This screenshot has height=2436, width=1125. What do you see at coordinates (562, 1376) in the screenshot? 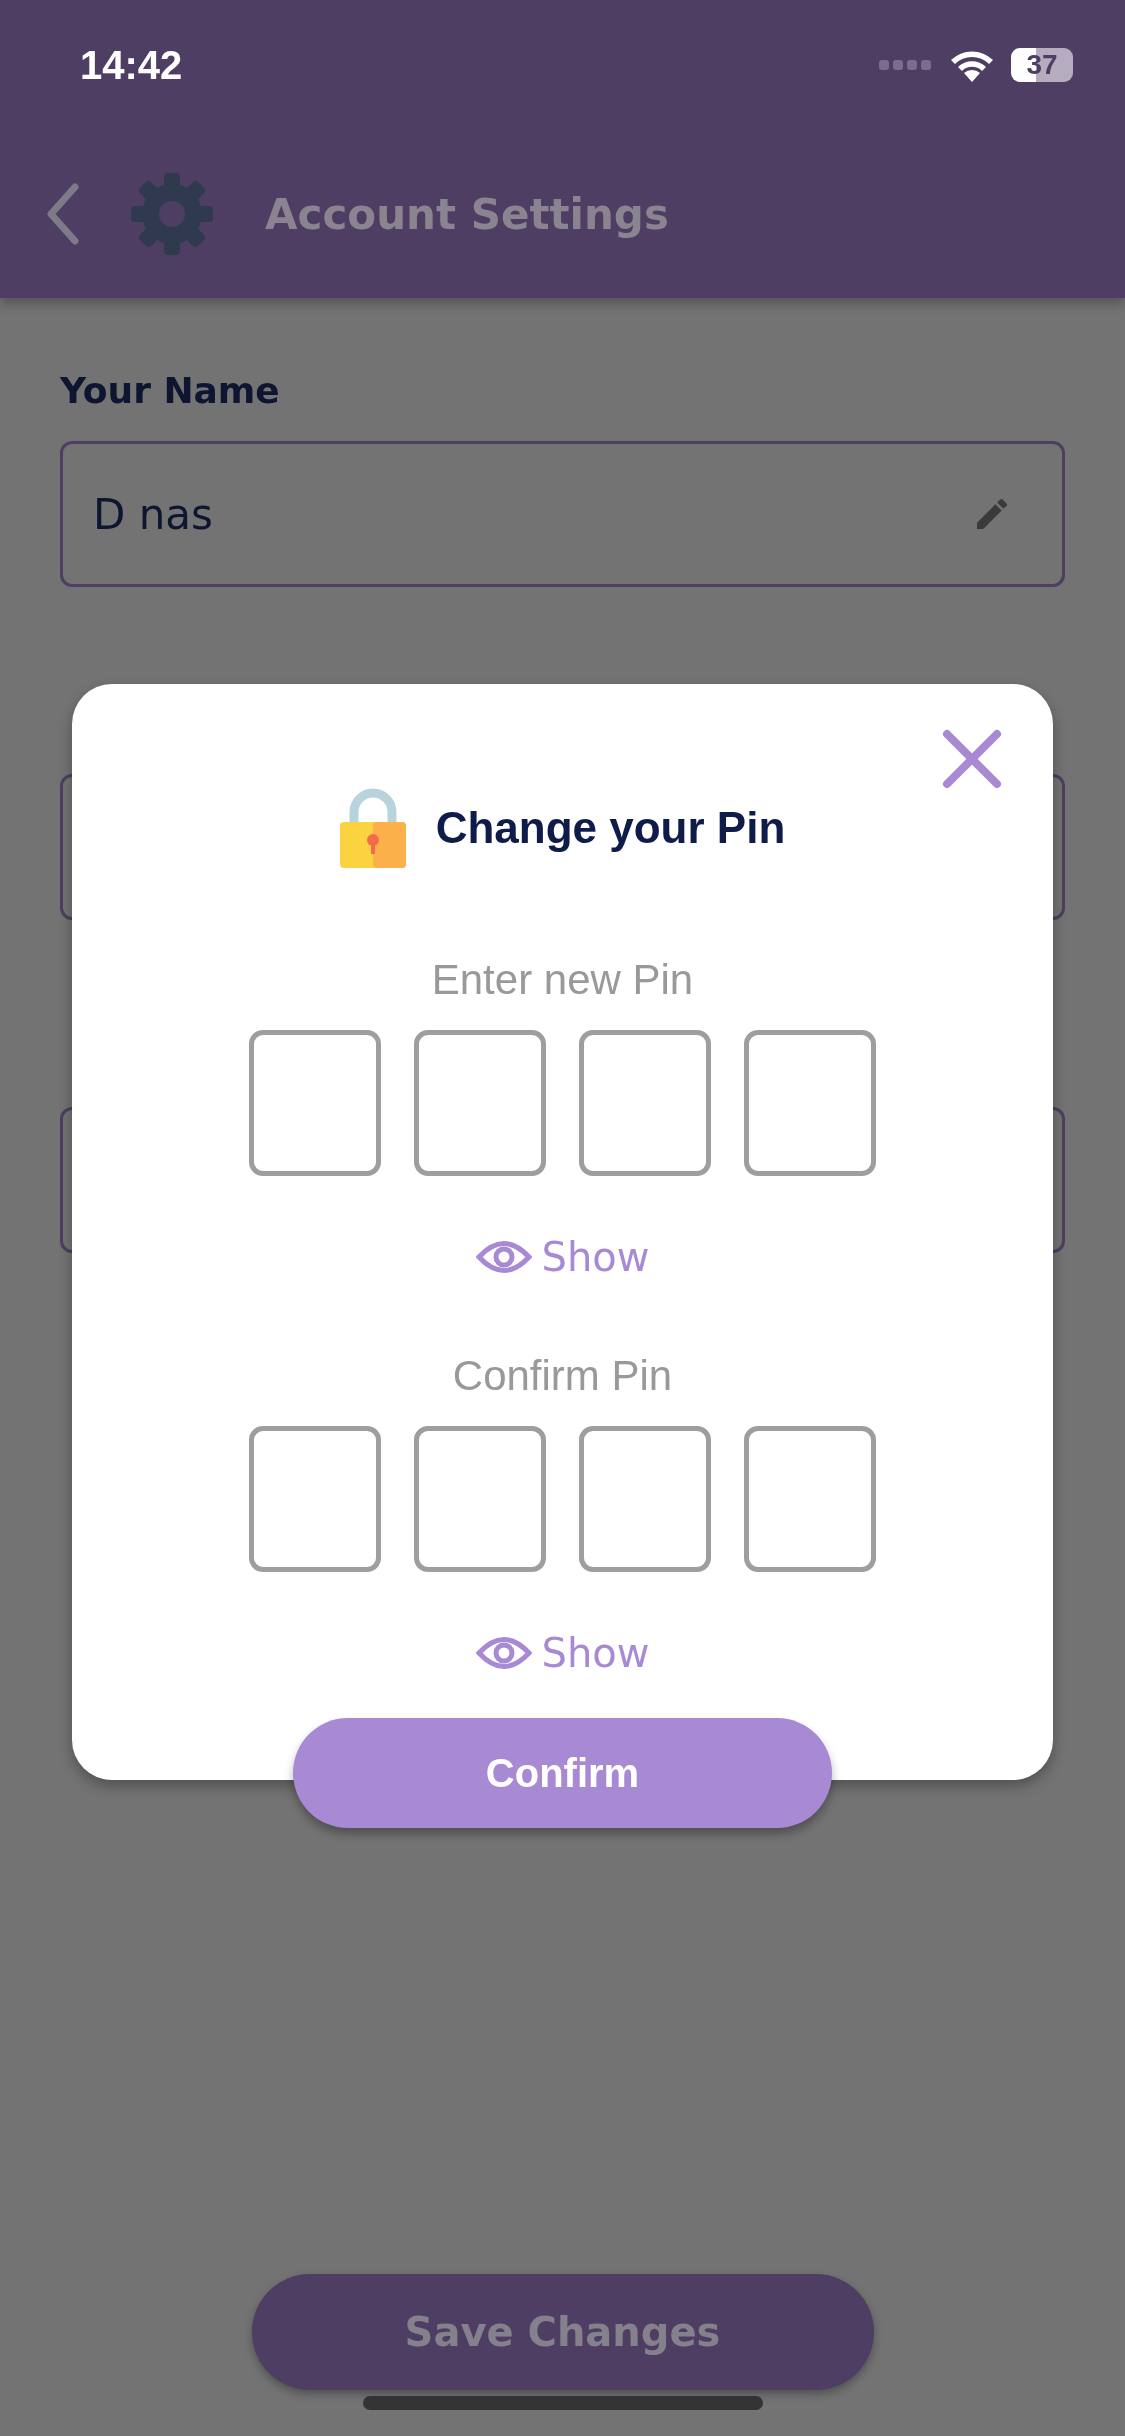
I see `pin-label: Confirm Pin` at bounding box center [562, 1376].